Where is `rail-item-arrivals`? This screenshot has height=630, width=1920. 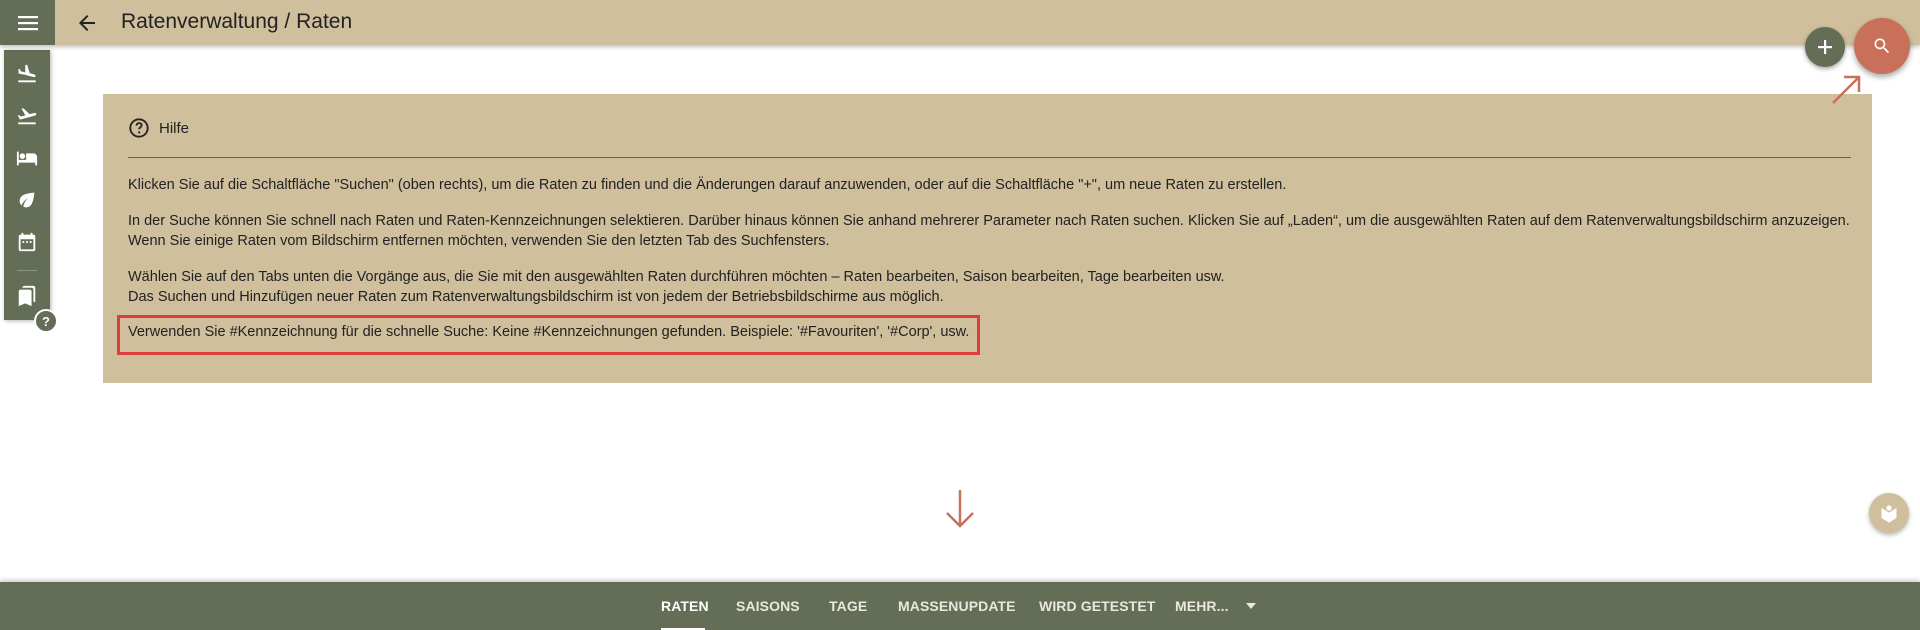 rail-item-arrivals is located at coordinates (27, 74).